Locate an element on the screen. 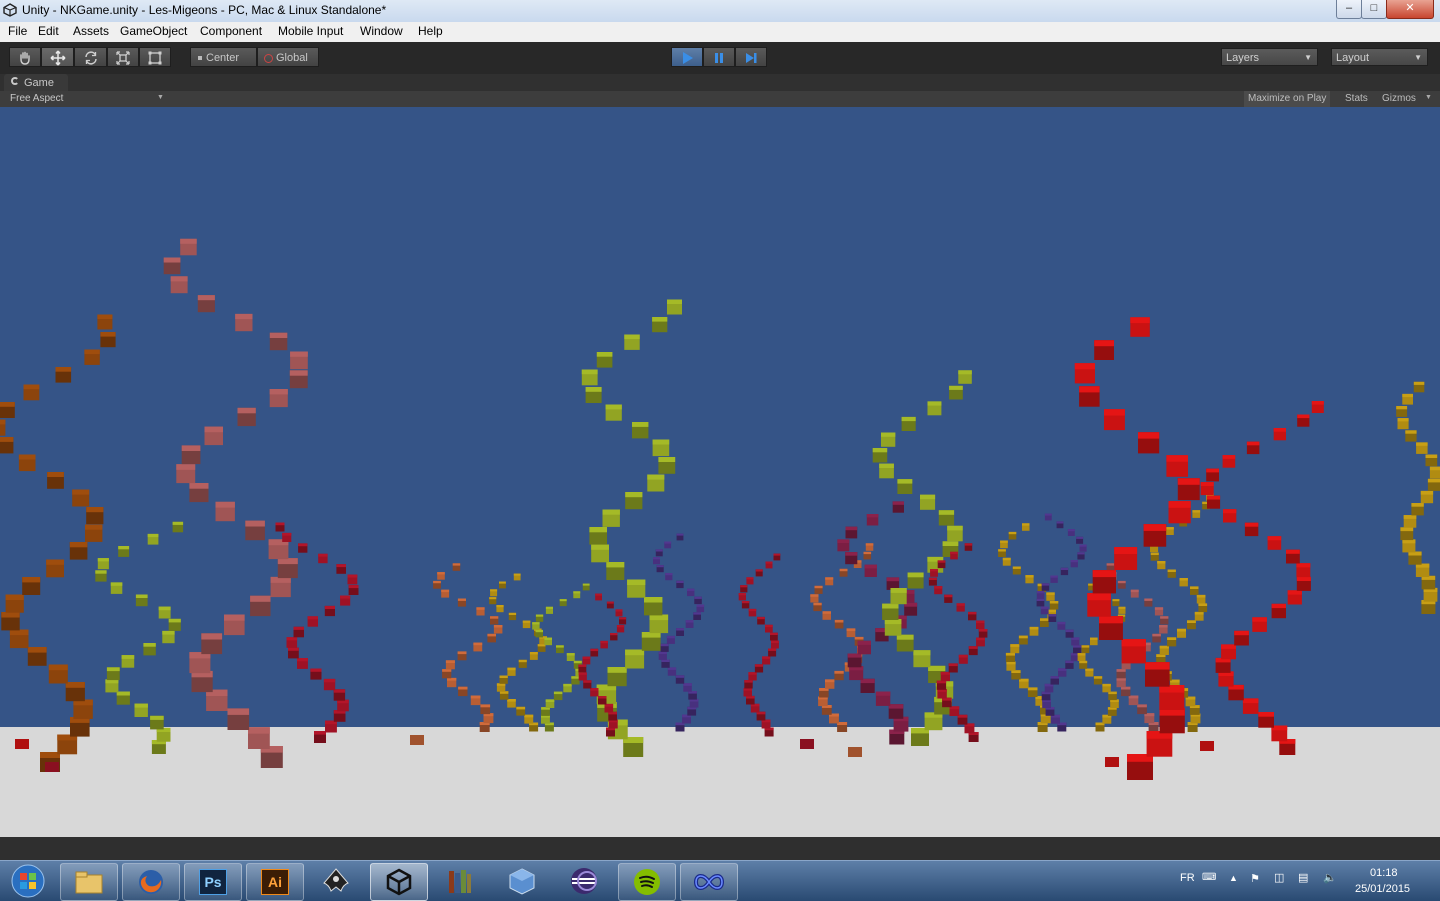 The height and width of the screenshot is (901, 1440). minimize-button: – is located at coordinates (1349, 9).